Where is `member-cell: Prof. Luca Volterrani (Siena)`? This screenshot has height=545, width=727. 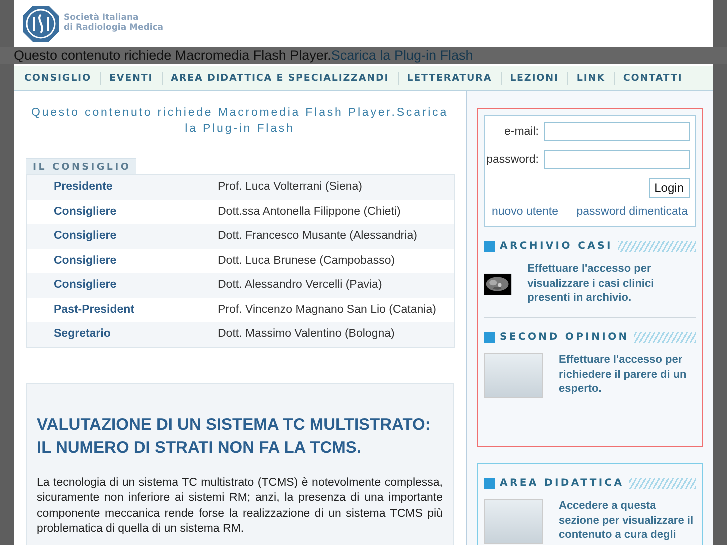
member-cell: Prof. Luca Volterrani (Siena) is located at coordinates (336, 187).